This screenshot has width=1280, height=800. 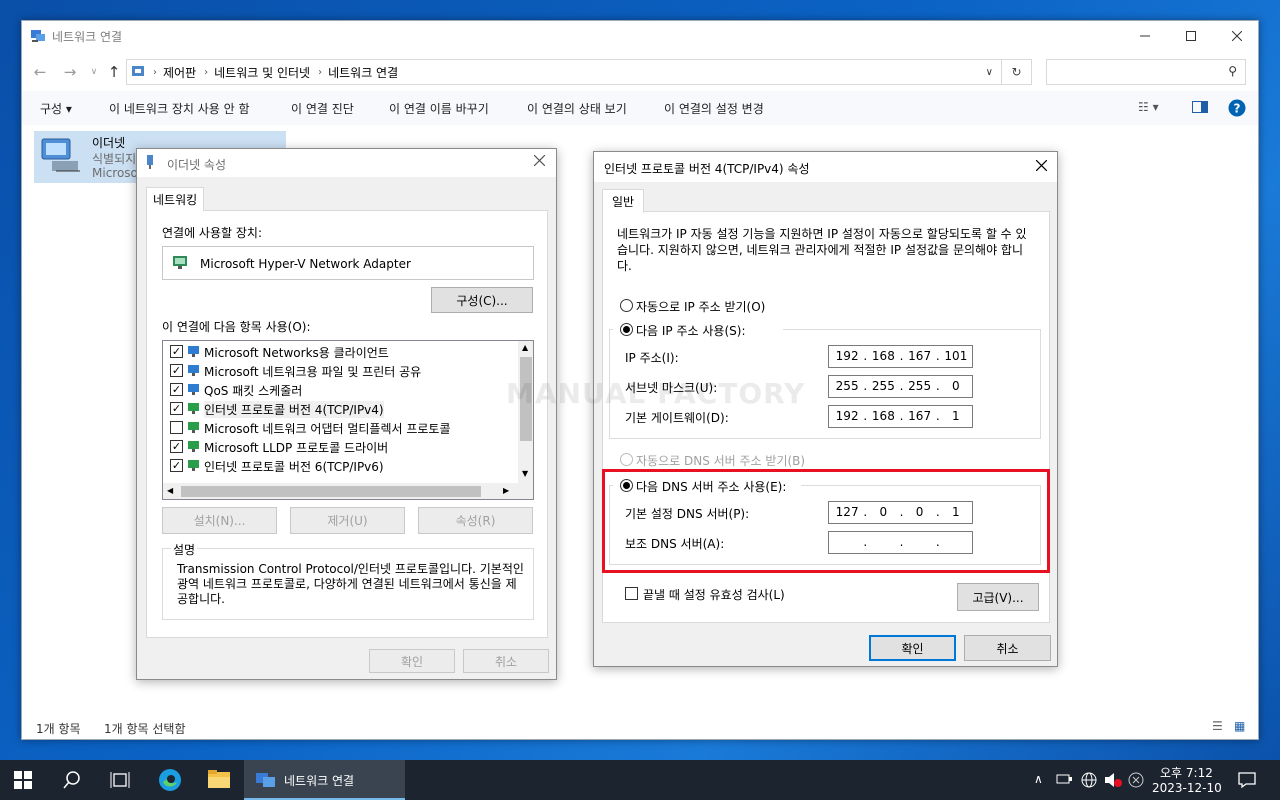 What do you see at coordinates (94, 72) in the screenshot?
I see `recent-chevron-icon: ∨` at bounding box center [94, 72].